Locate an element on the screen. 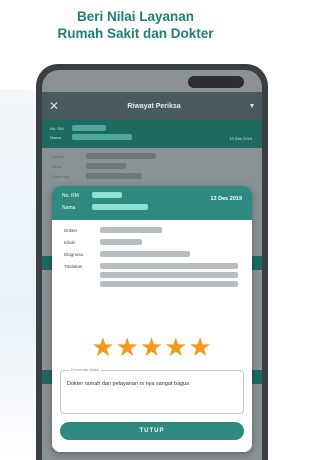 The width and height of the screenshot is (320, 460). dialog-no-rm-value is located at coordinates (107, 195).